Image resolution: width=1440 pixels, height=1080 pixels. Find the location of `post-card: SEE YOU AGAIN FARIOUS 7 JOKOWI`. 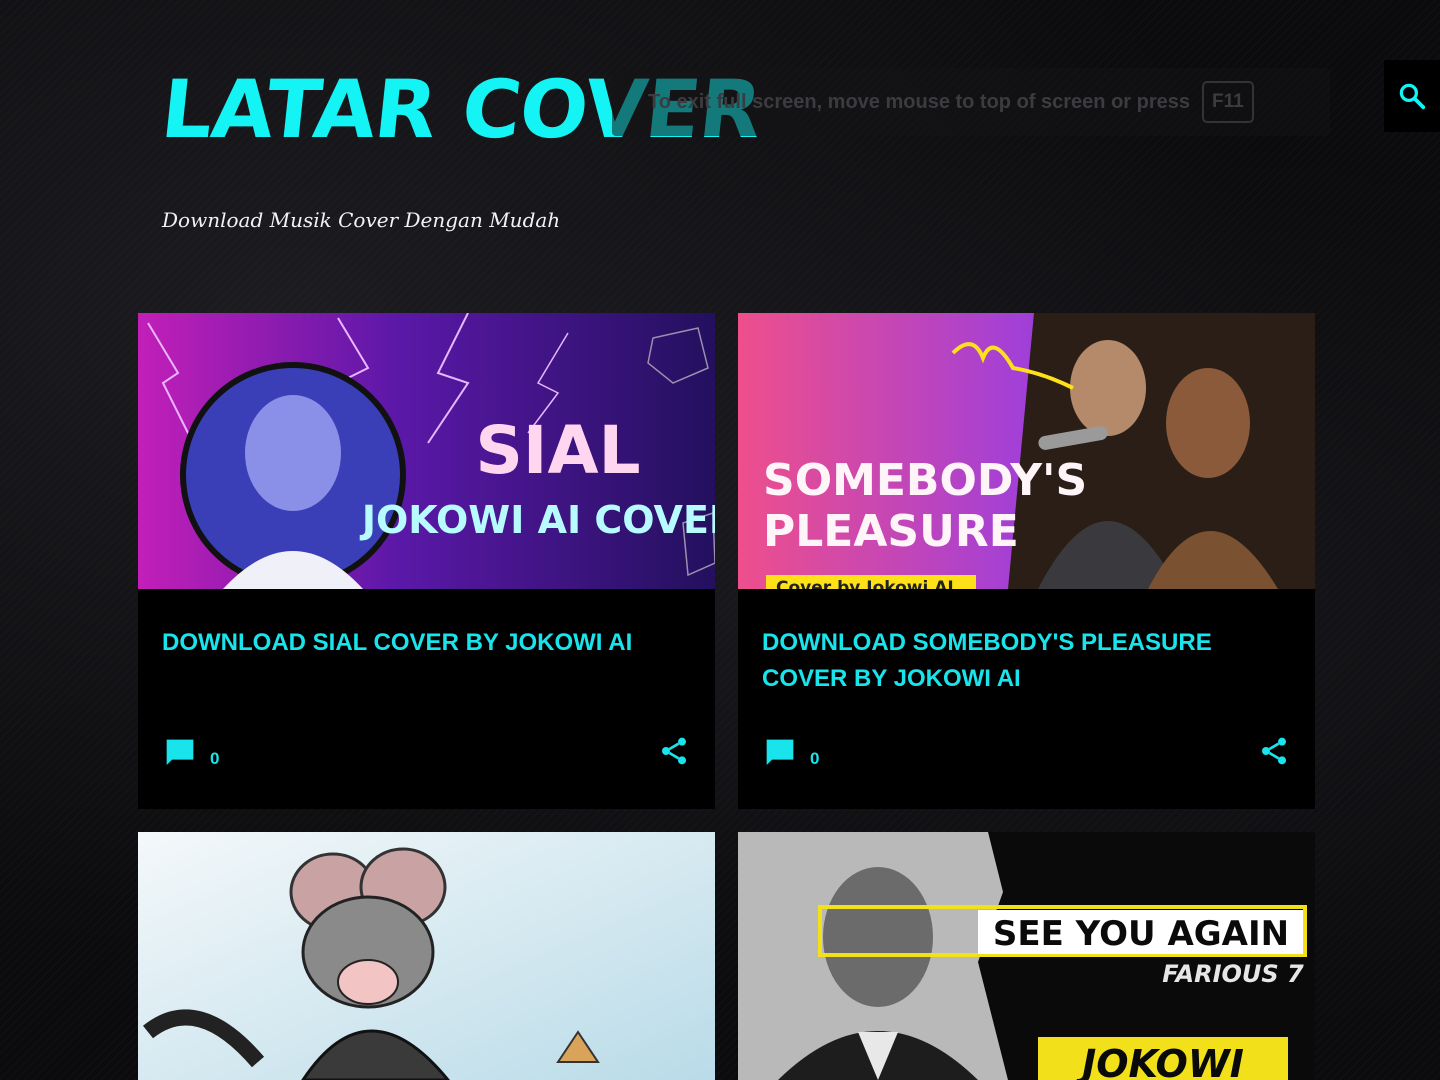

post-card: SEE YOU AGAIN FARIOUS 7 JOKOWI is located at coordinates (1026, 956).